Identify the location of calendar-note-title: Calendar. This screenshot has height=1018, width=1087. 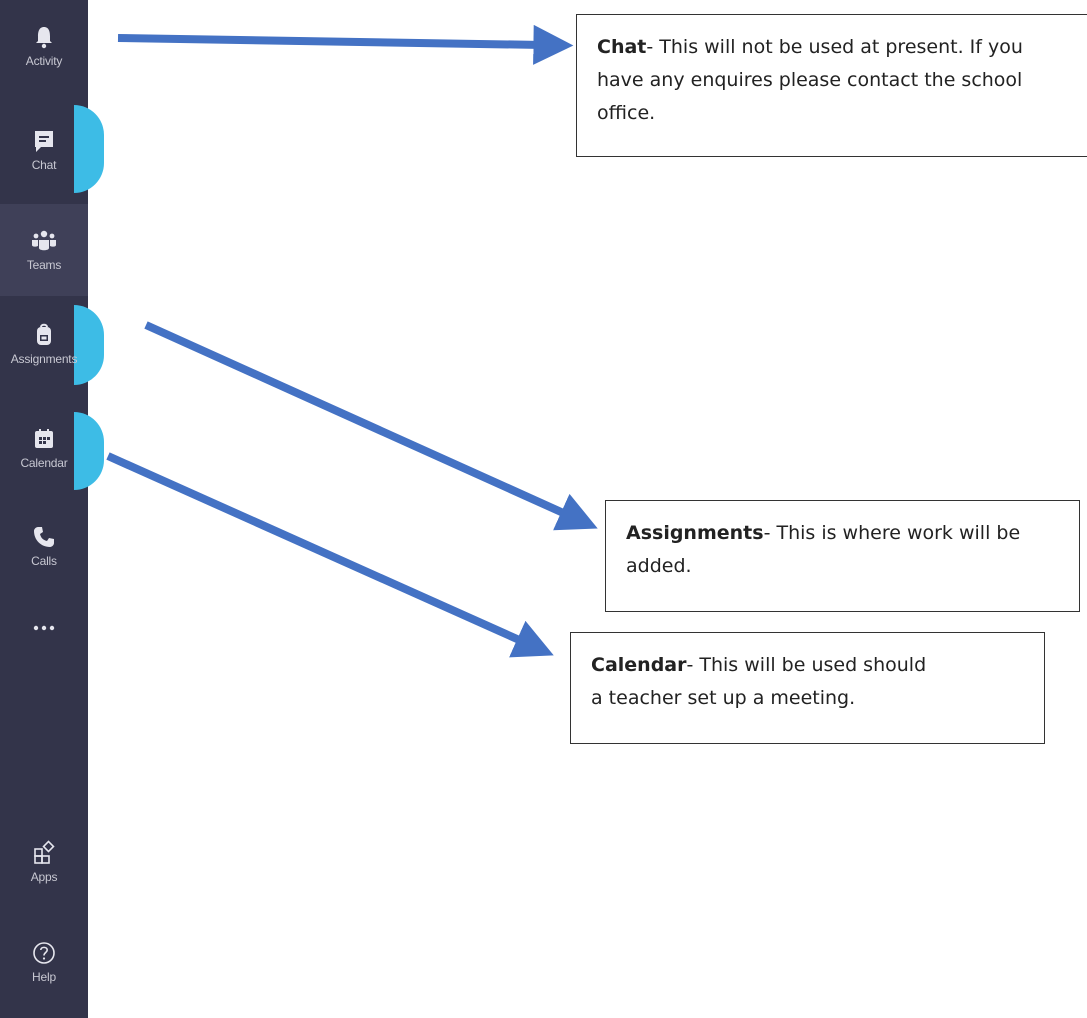
(639, 665).